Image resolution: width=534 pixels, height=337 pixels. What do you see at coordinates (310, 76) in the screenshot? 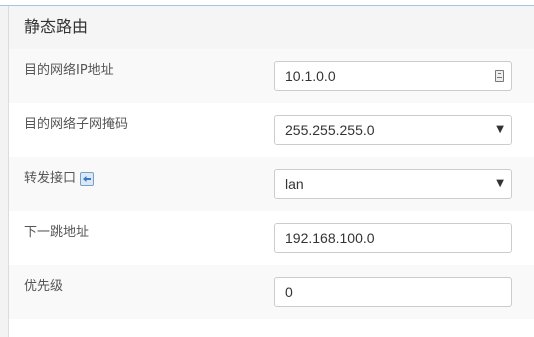
I see `destination-ip-value: 10.1.0.0` at bounding box center [310, 76].